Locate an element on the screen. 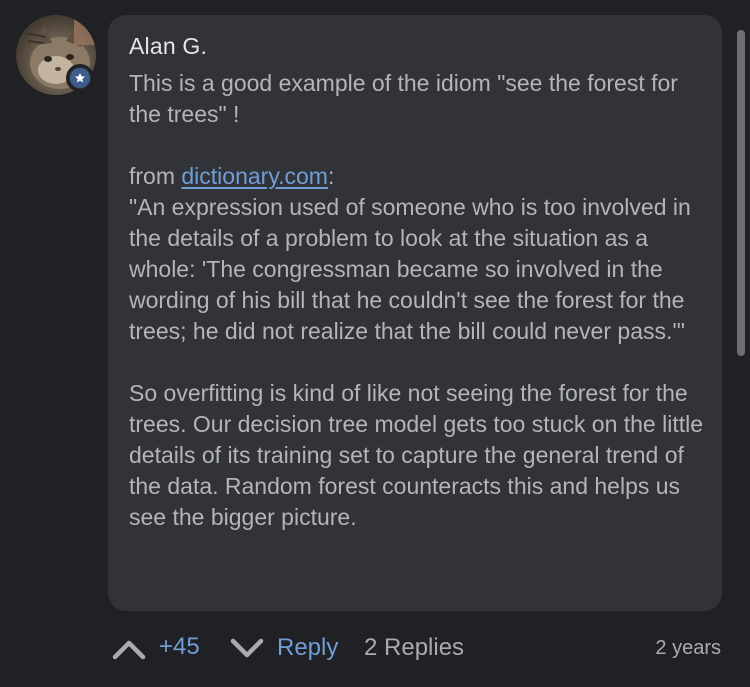 This screenshot has height=687, width=750. comment-actions: +45 Reply 2 Replies 2 years is located at coordinates (417, 649).